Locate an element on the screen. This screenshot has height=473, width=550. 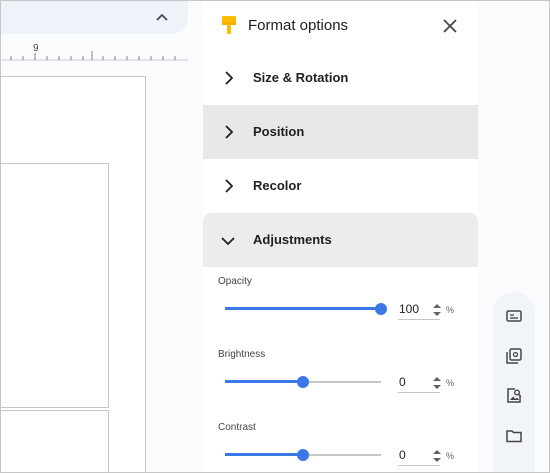
chevron-down-icon is located at coordinates (228, 241).